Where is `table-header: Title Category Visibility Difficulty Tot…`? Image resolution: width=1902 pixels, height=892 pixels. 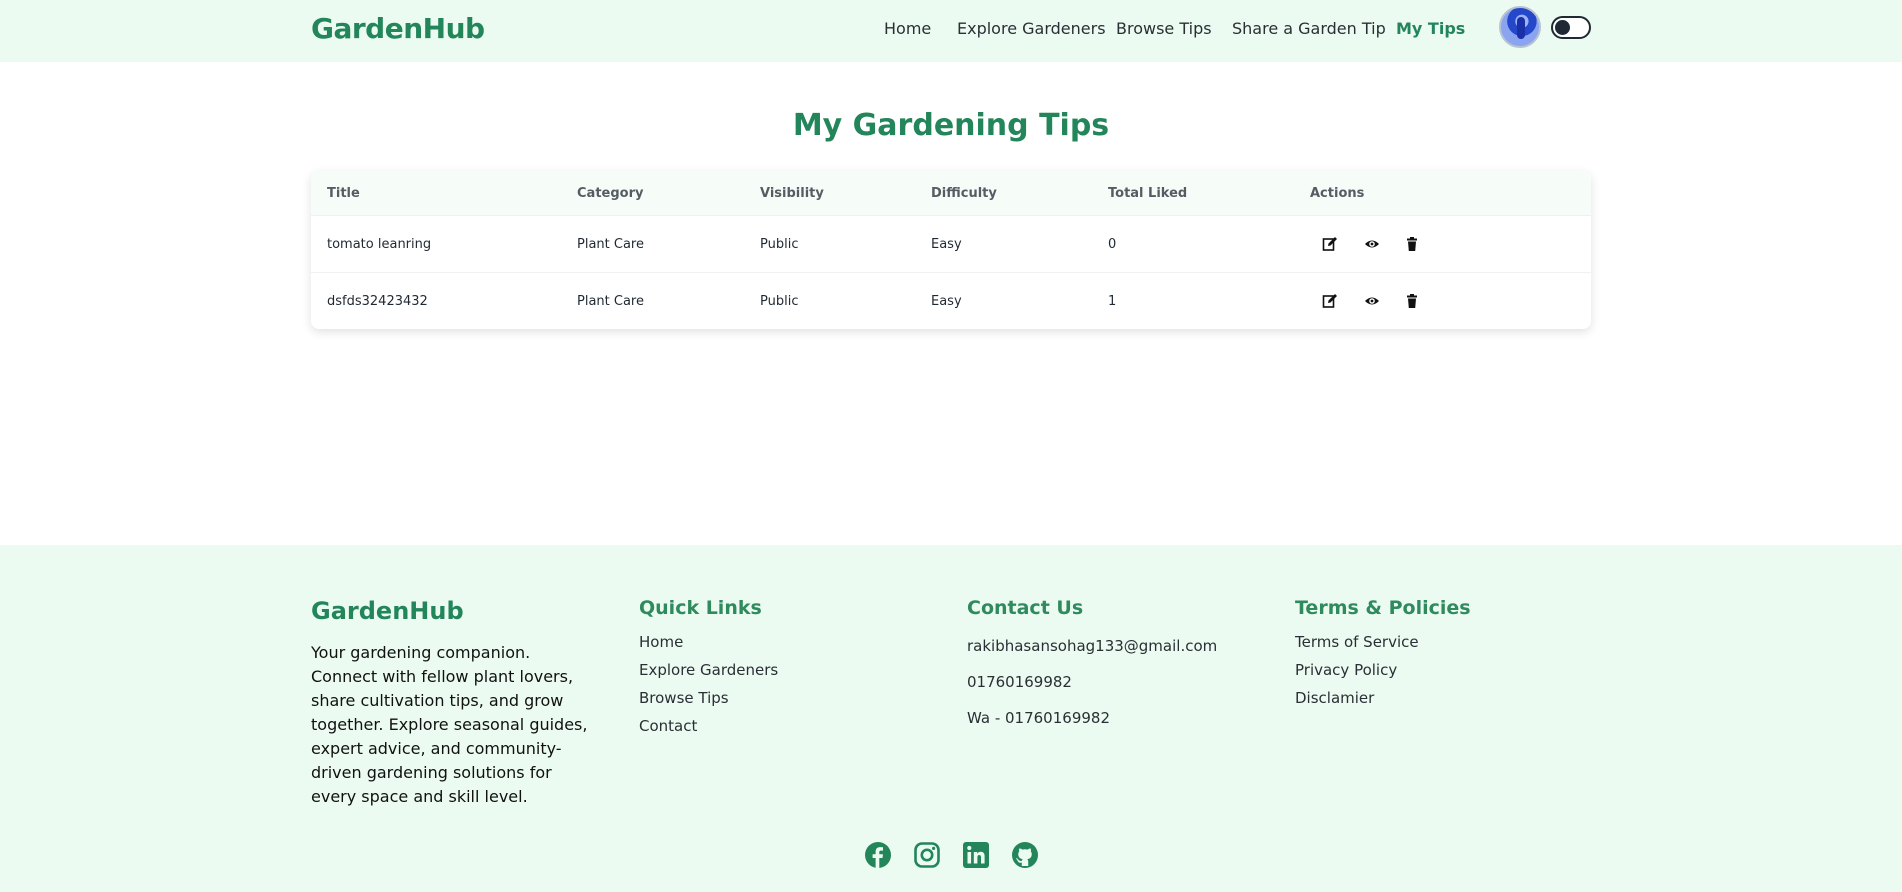
table-header: Title Category Visibility Difficulty Tot… is located at coordinates (951, 193).